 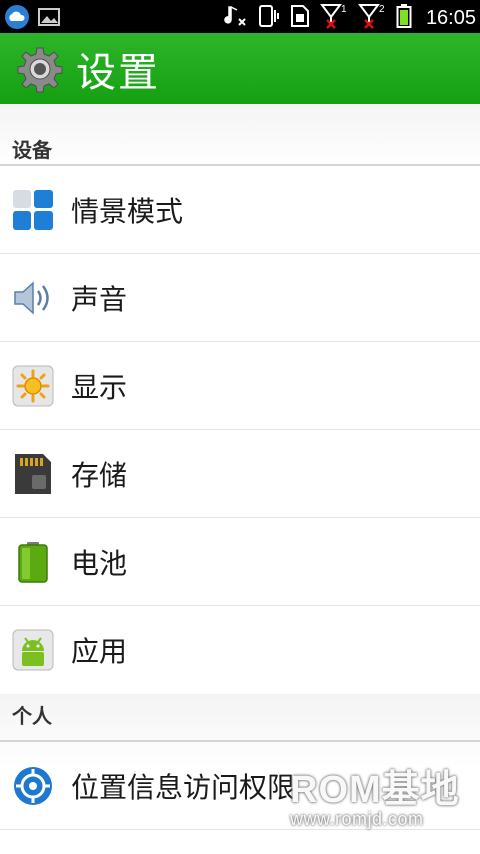 I want to click on status-bar: 1 2 16:05, so click(x=240, y=16).